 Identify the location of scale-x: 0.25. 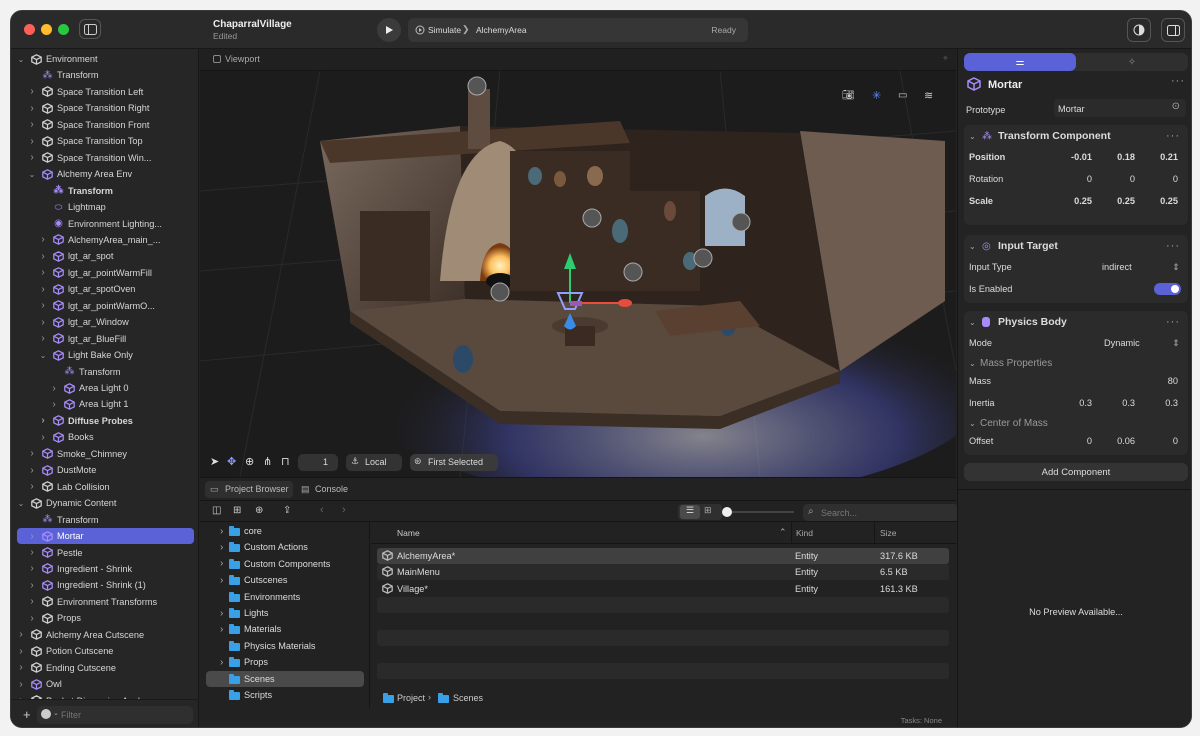
(1072, 201).